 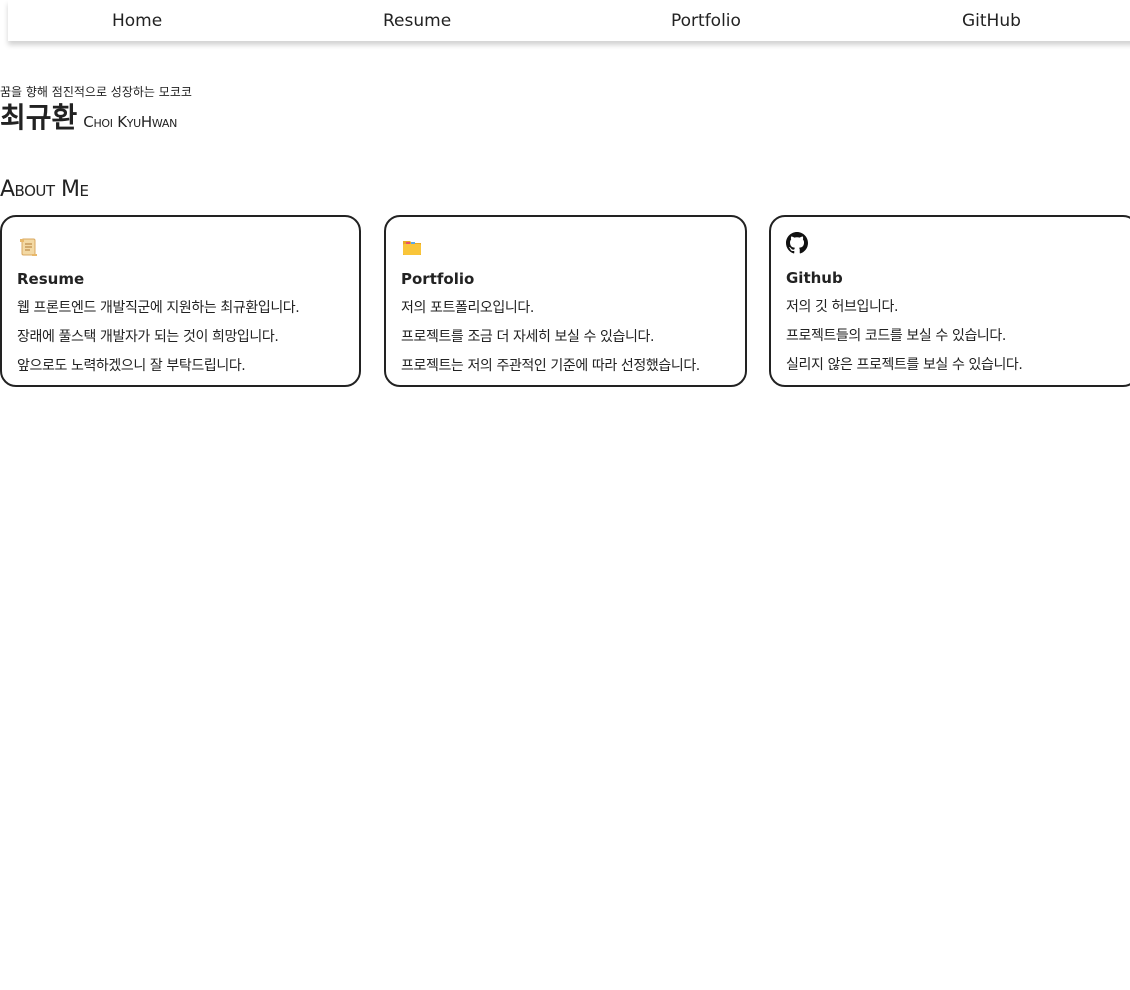 What do you see at coordinates (51, 279) in the screenshot?
I see `resume-card-title: Resume` at bounding box center [51, 279].